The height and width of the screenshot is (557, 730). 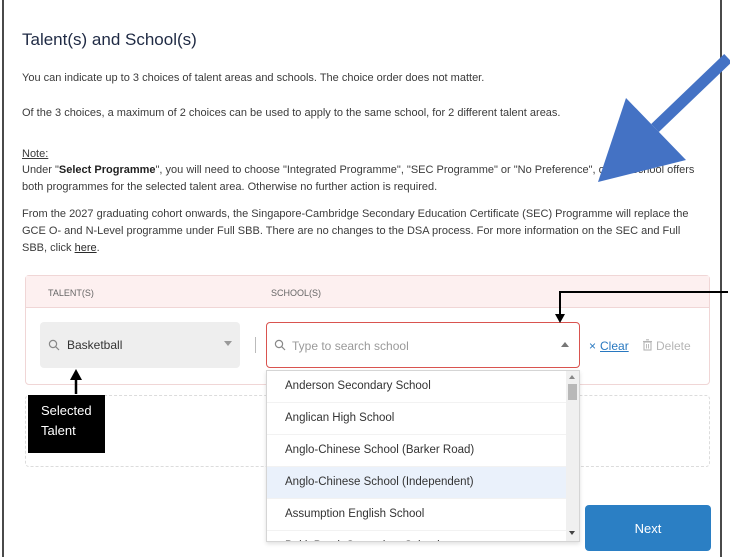 I want to click on note-label: Note:, so click(x=35, y=154).